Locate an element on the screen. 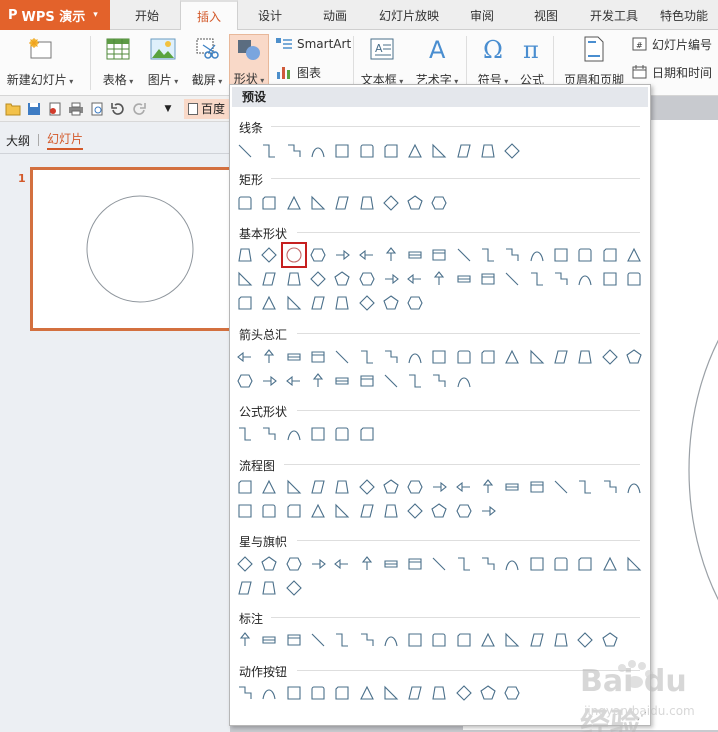 The width and height of the screenshot is (718, 732). slide-number-button: # 幻灯片编号 is located at coordinates (672, 44).